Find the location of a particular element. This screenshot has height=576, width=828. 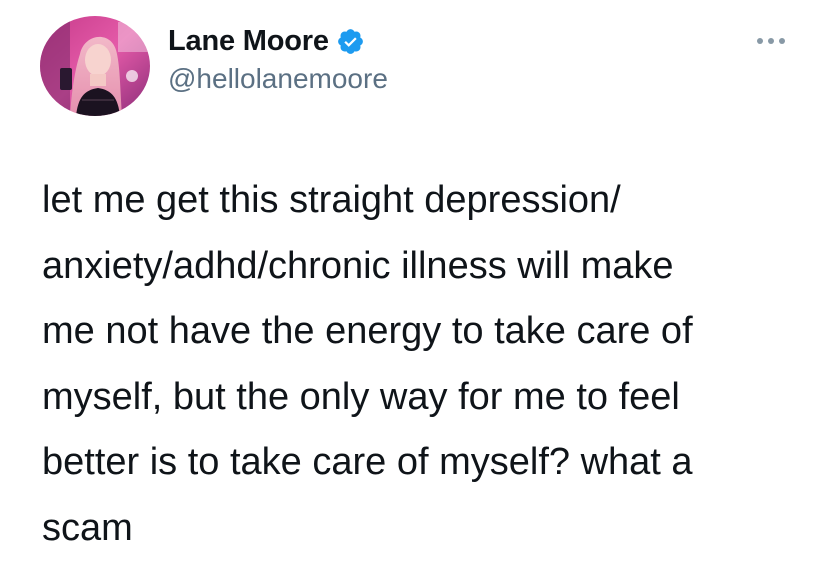

author-avatar is located at coordinates (95, 66).